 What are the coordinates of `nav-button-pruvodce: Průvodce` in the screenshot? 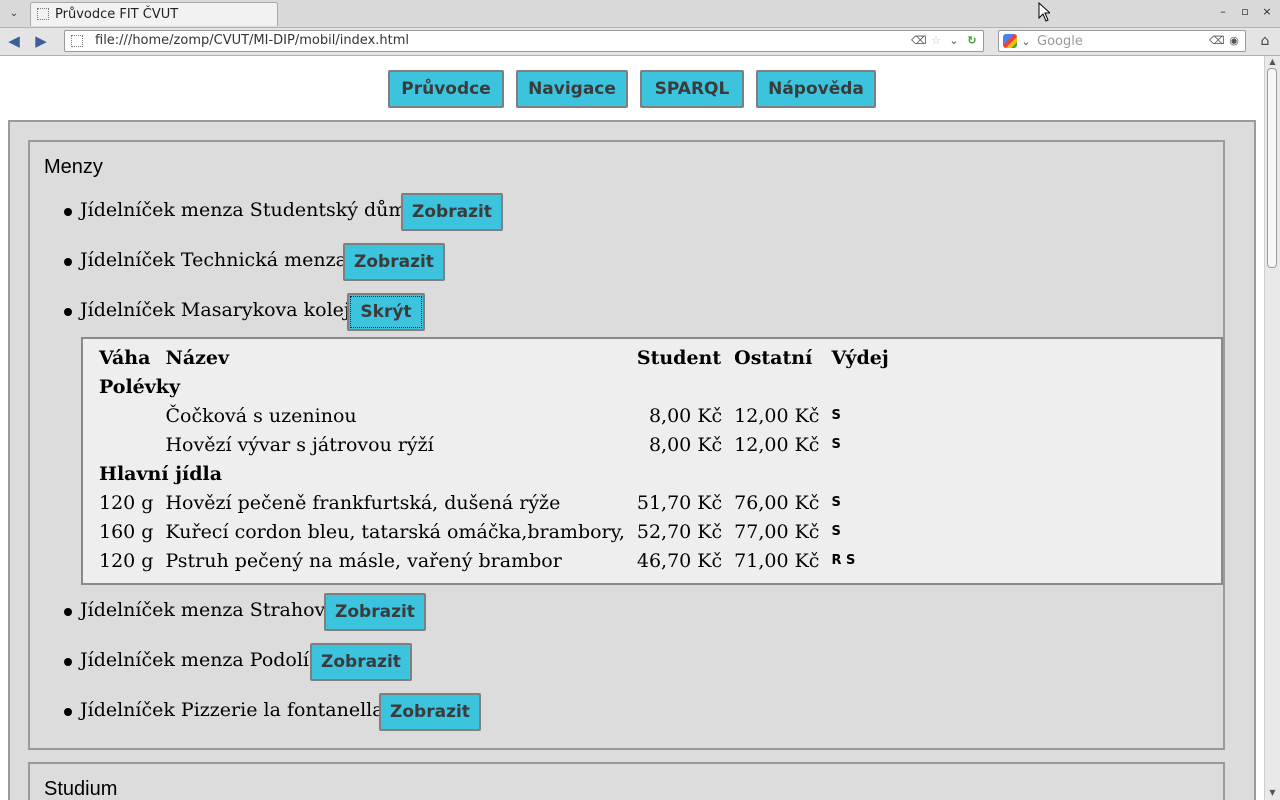 It's located at (446, 89).